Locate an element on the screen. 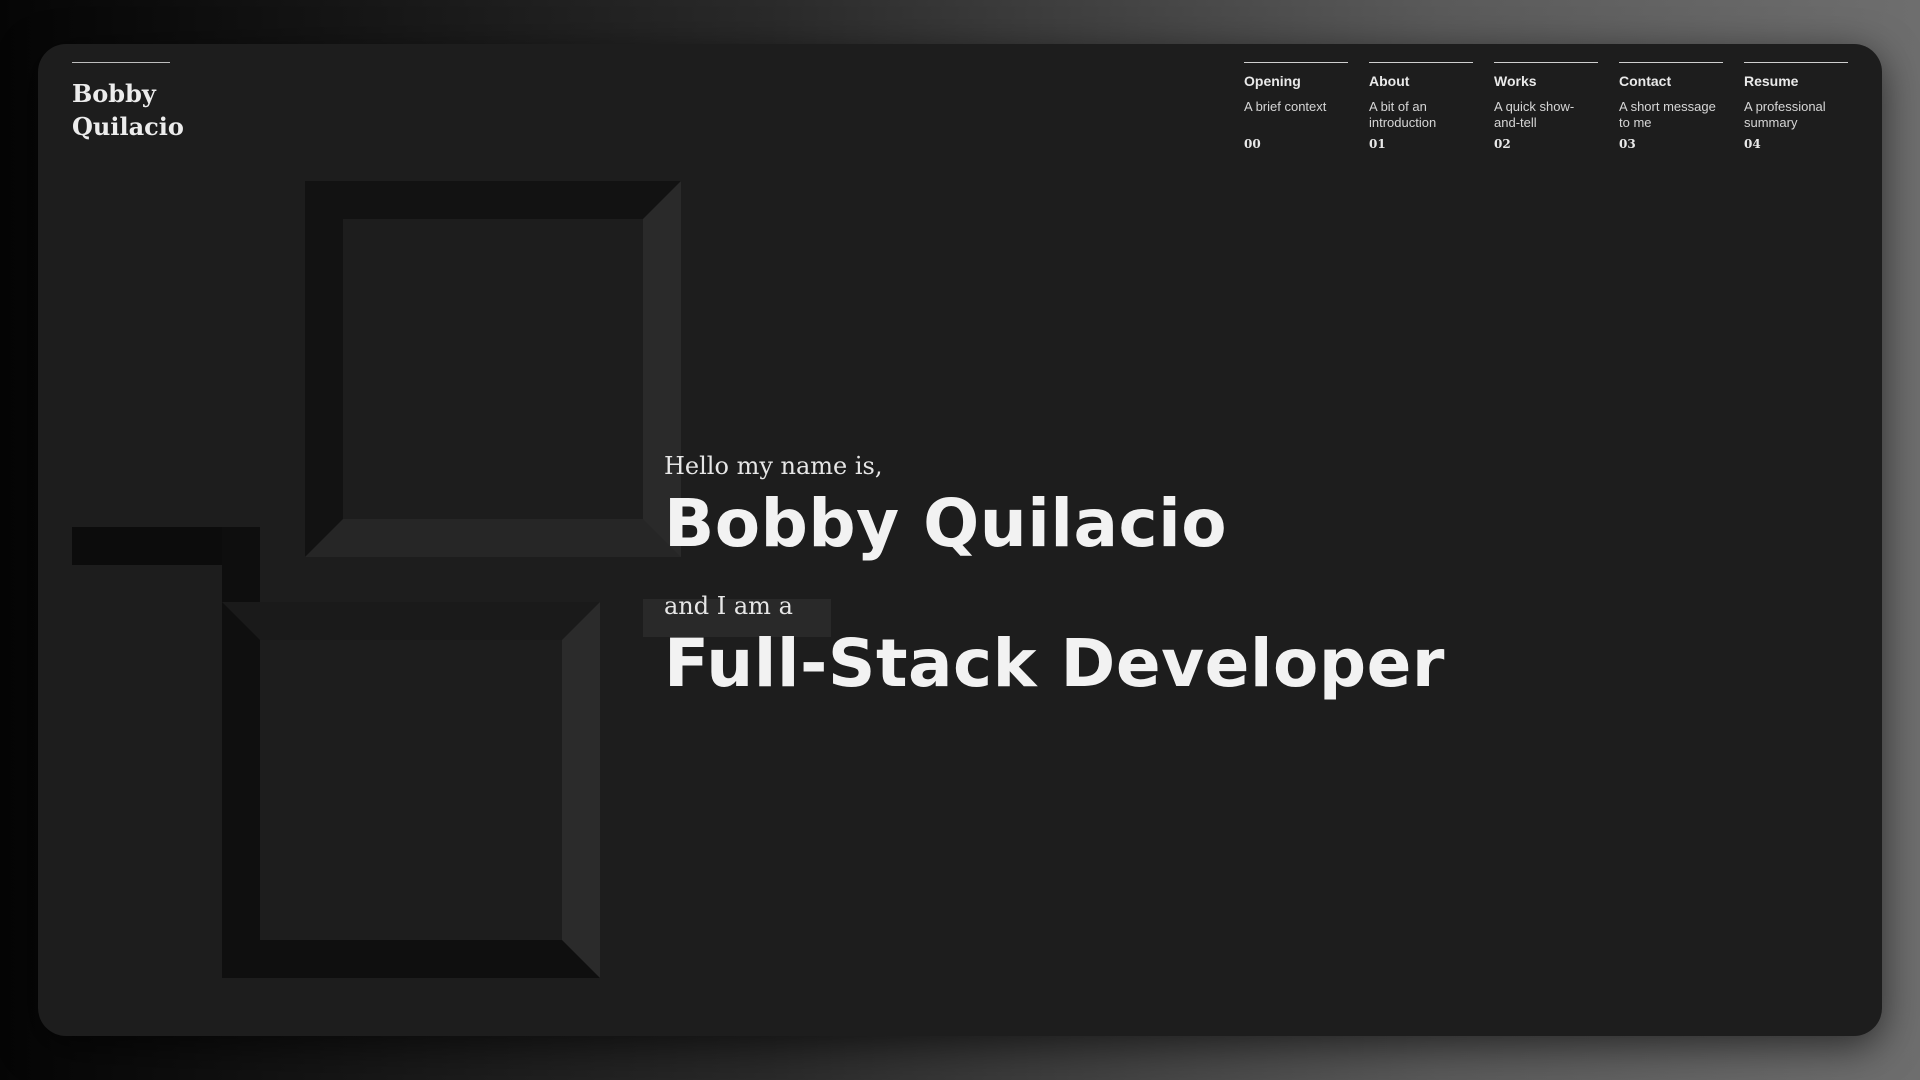  nav-item-opening: Opening A brief context 00 is located at coordinates (1296, 106).